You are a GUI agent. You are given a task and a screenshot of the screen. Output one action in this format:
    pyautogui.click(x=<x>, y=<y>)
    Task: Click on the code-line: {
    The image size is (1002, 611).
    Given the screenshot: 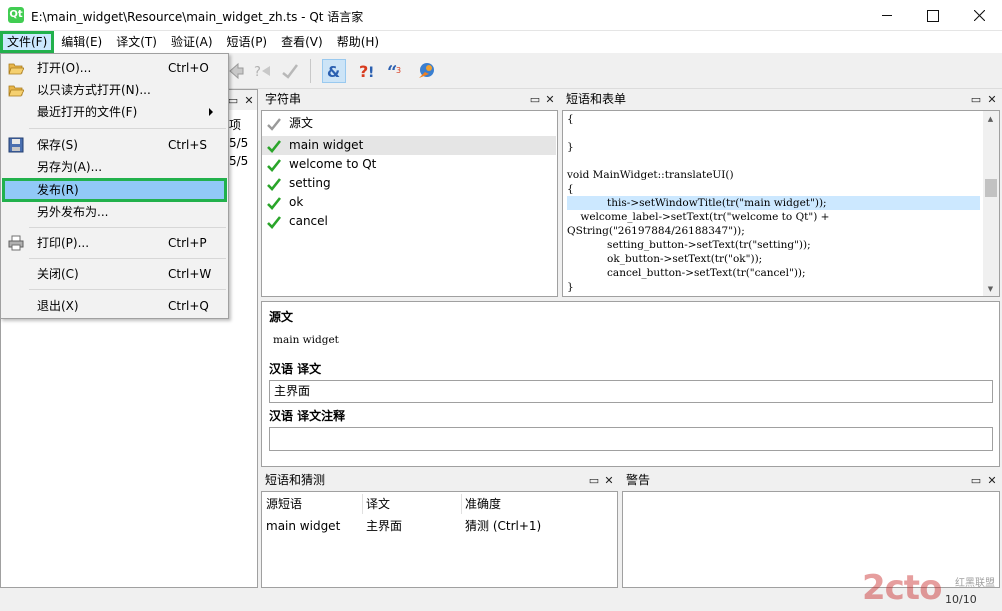 What is the action you would take?
    pyautogui.click(x=570, y=119)
    